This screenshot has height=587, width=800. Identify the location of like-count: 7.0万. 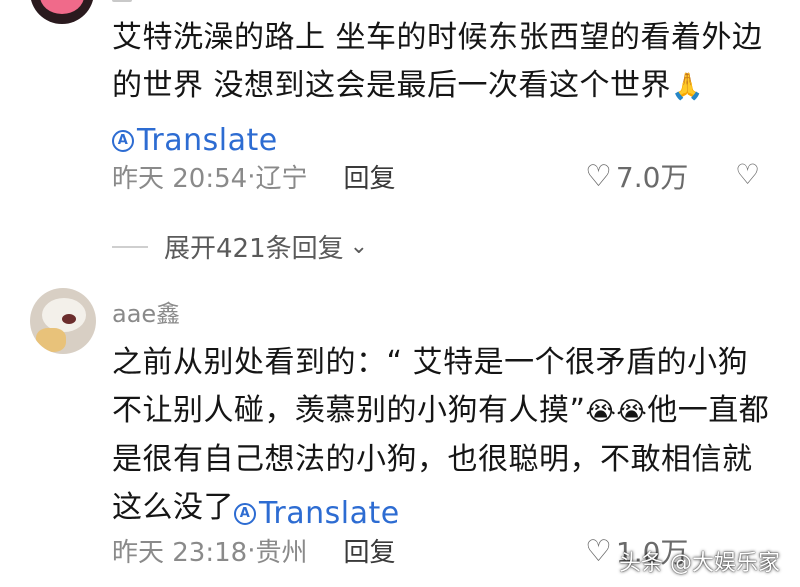
(652, 177).